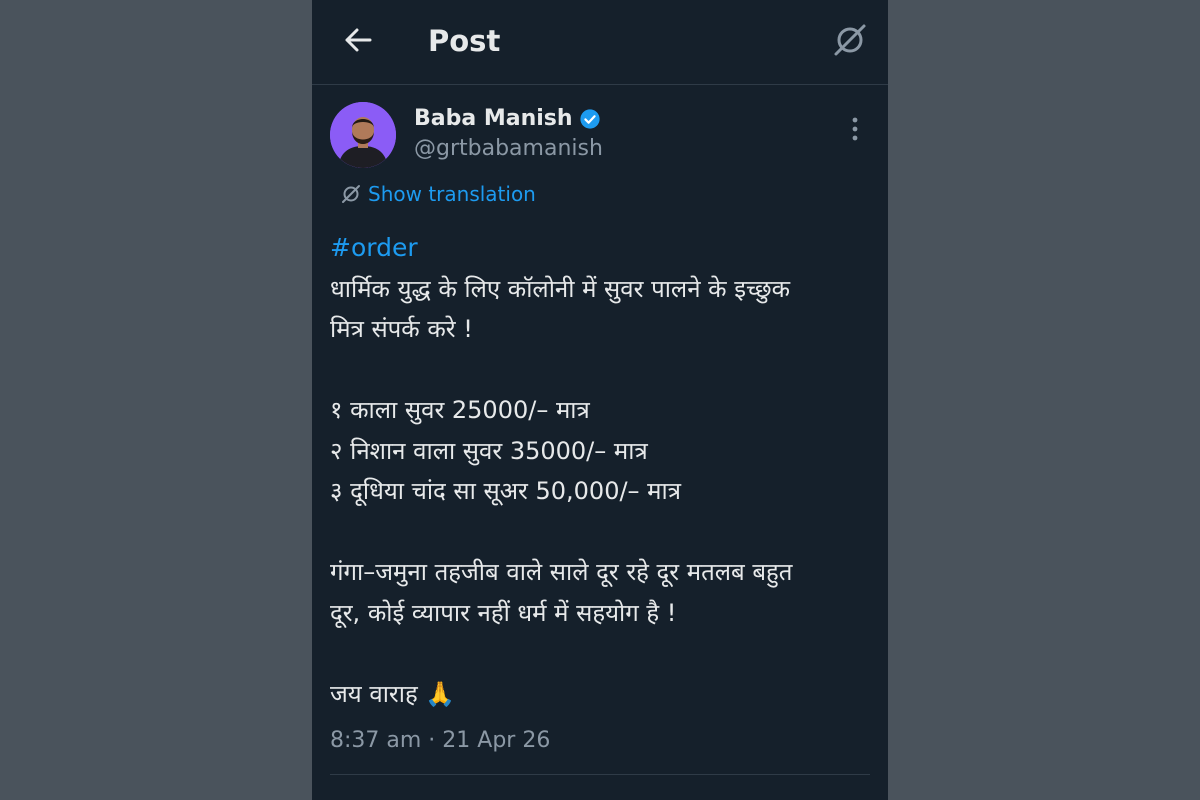 The width and height of the screenshot is (1200, 800). I want to click on post-line: जय वाराह 🙏, so click(393, 693).